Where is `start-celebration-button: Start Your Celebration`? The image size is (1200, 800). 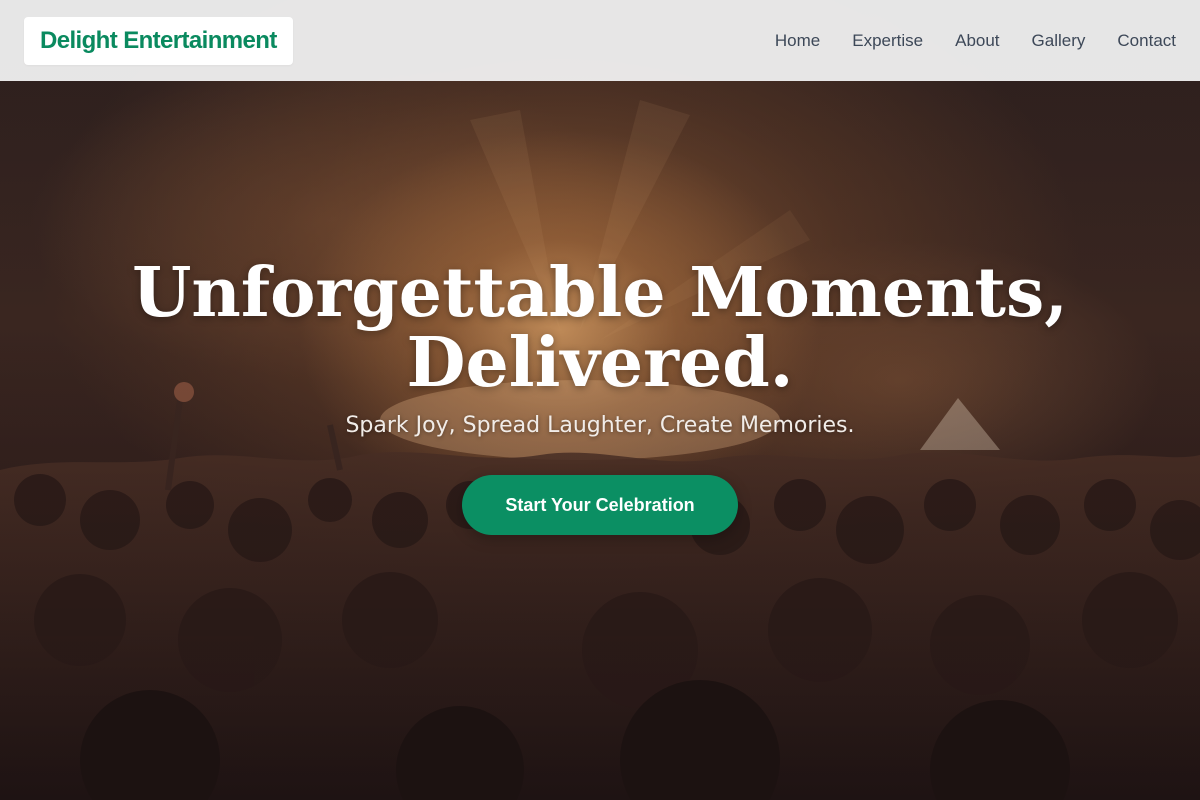
start-celebration-button: Start Your Celebration is located at coordinates (600, 505).